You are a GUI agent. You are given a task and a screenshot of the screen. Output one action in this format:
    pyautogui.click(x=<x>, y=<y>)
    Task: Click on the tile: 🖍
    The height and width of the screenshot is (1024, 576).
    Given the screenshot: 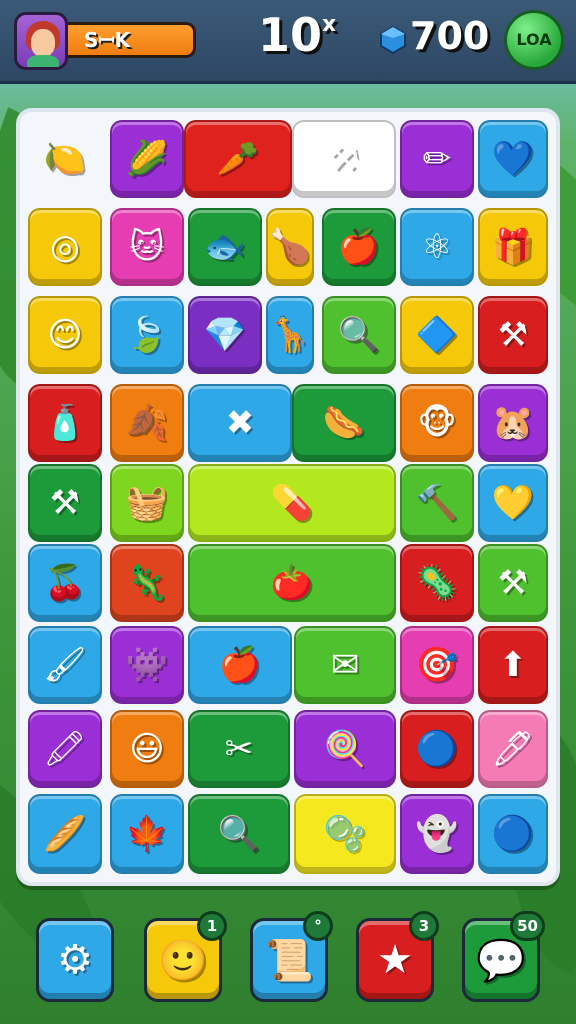 What is the action you would take?
    pyautogui.click(x=65, y=749)
    